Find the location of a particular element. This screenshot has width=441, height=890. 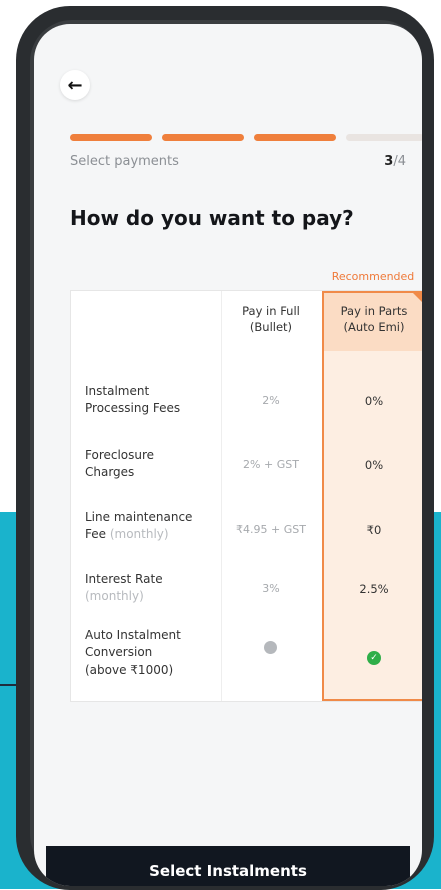

pay-in-parts-header: Pay in Parts (Auto Emi) is located at coordinates (372, 320).